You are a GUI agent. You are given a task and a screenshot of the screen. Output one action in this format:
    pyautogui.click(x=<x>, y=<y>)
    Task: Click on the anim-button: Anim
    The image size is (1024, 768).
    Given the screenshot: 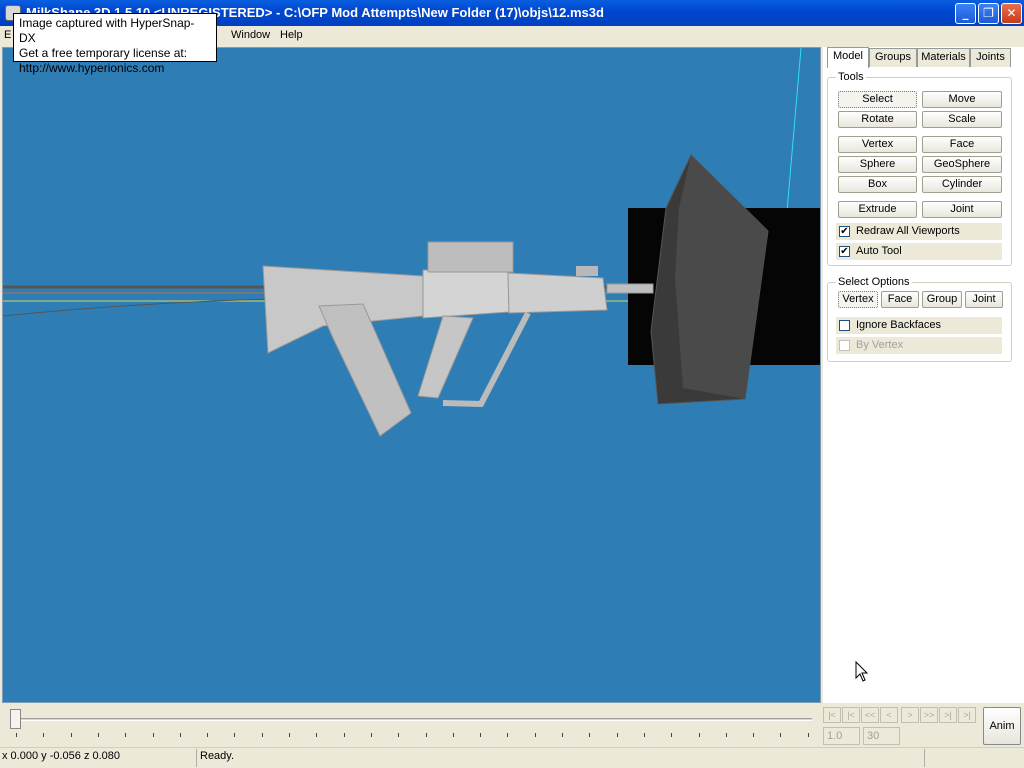 What is the action you would take?
    pyautogui.click(x=1002, y=726)
    